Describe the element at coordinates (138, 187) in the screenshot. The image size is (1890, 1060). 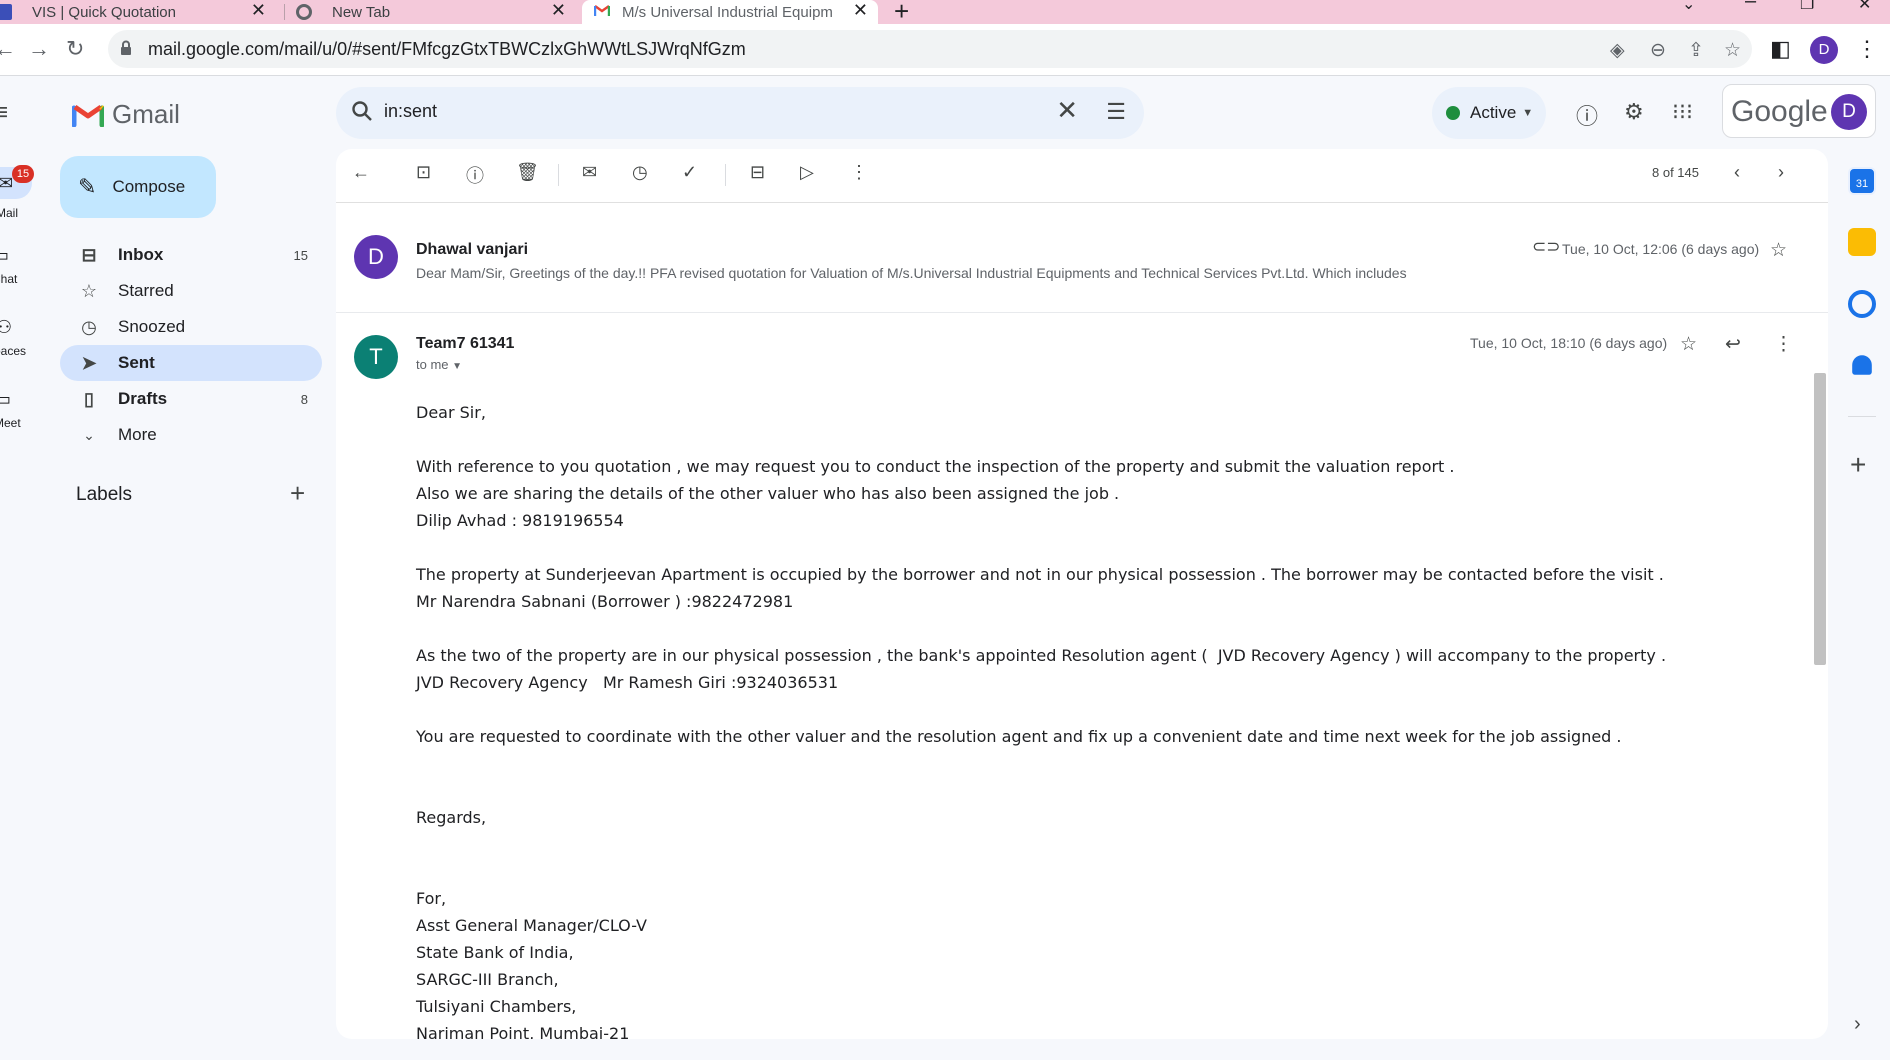
I see `compose-button: ✎ Compose` at that location.